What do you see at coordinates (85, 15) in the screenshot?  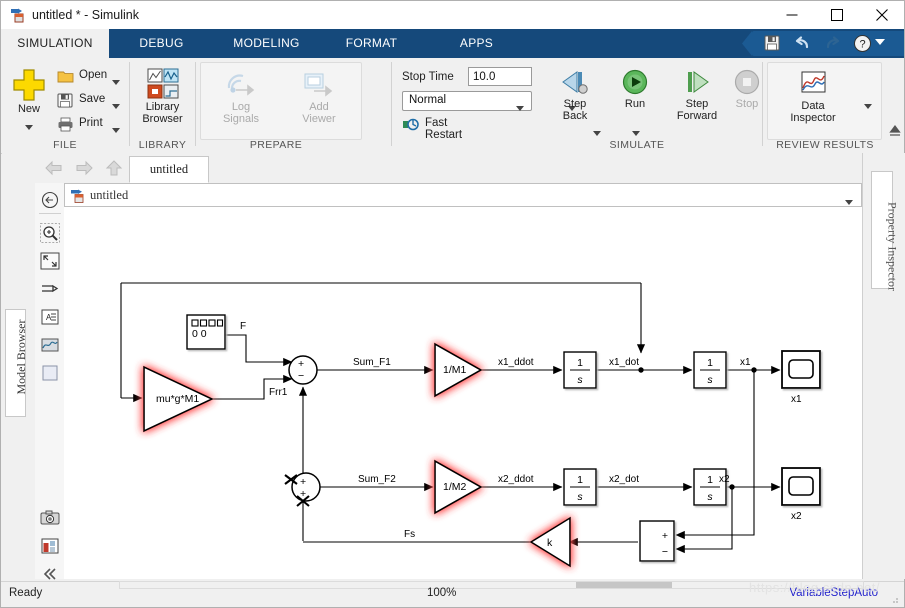 I see `window-title: untitled * - Simulink` at bounding box center [85, 15].